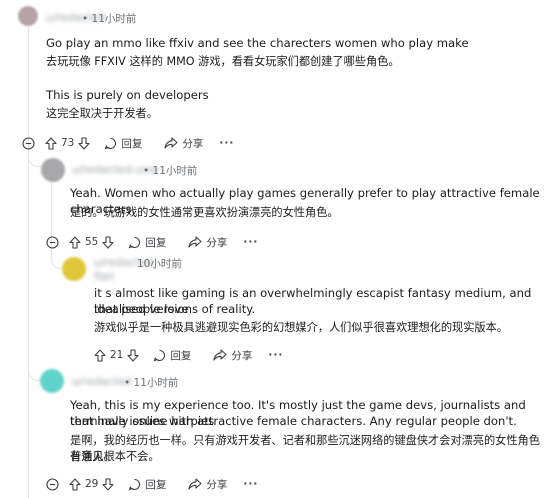  I want to click on comment-action-bar: 73 回复 分享 ···, so click(128, 143).